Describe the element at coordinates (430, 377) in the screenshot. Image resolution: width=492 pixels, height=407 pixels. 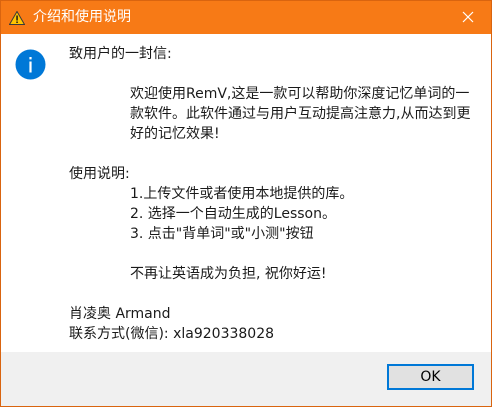
I see `ok-button: OK` at that location.